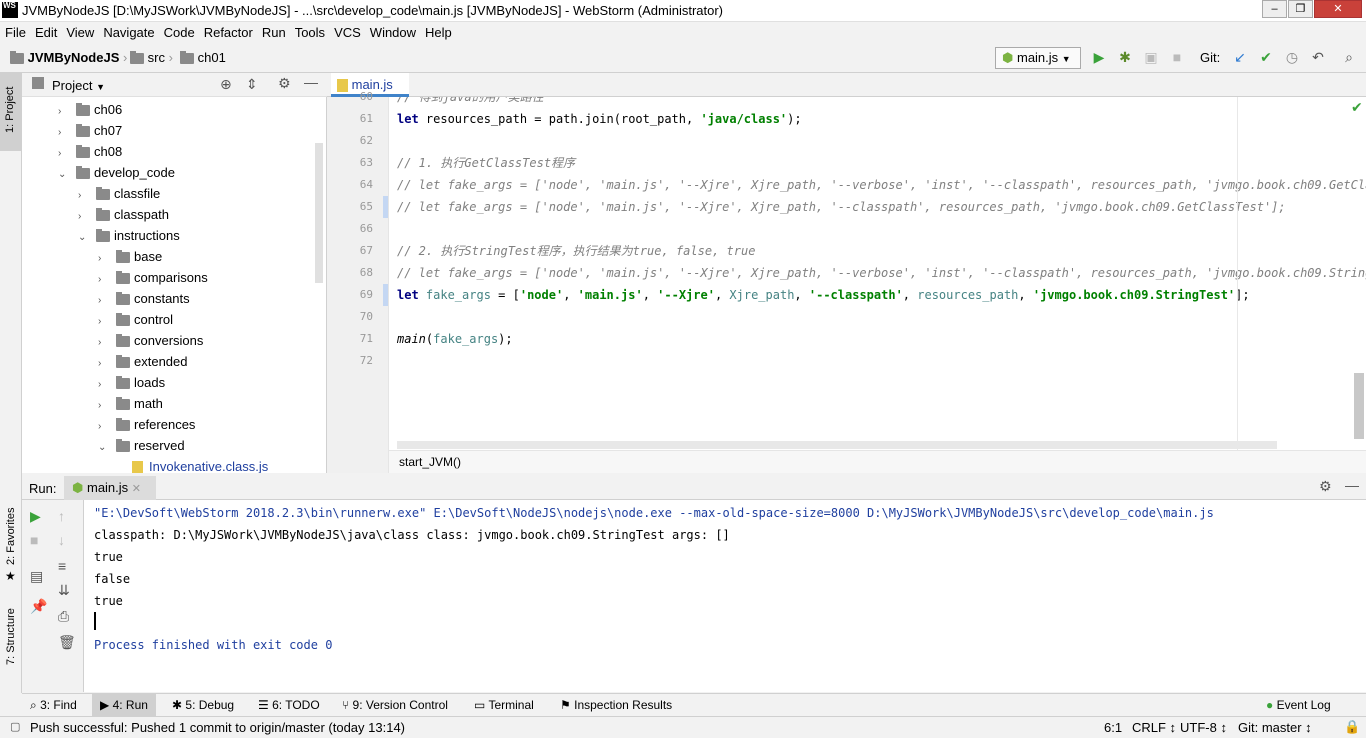 The width and height of the screenshot is (1366, 738). Describe the element at coordinates (79, 31) in the screenshot. I see `menu-view: View` at that location.